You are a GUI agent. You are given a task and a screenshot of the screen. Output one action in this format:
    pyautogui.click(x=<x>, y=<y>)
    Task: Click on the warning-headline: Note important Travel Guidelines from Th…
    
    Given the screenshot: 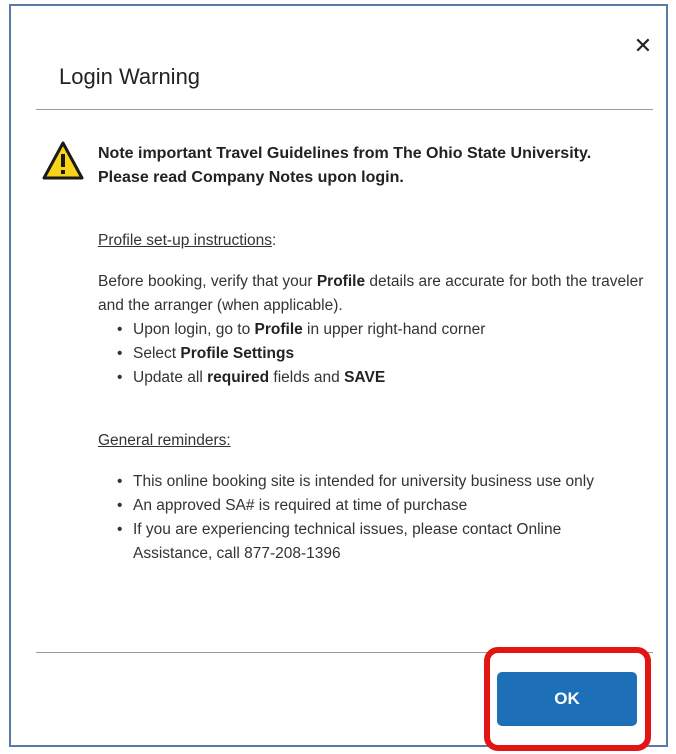 What is the action you would take?
    pyautogui.click(x=345, y=165)
    